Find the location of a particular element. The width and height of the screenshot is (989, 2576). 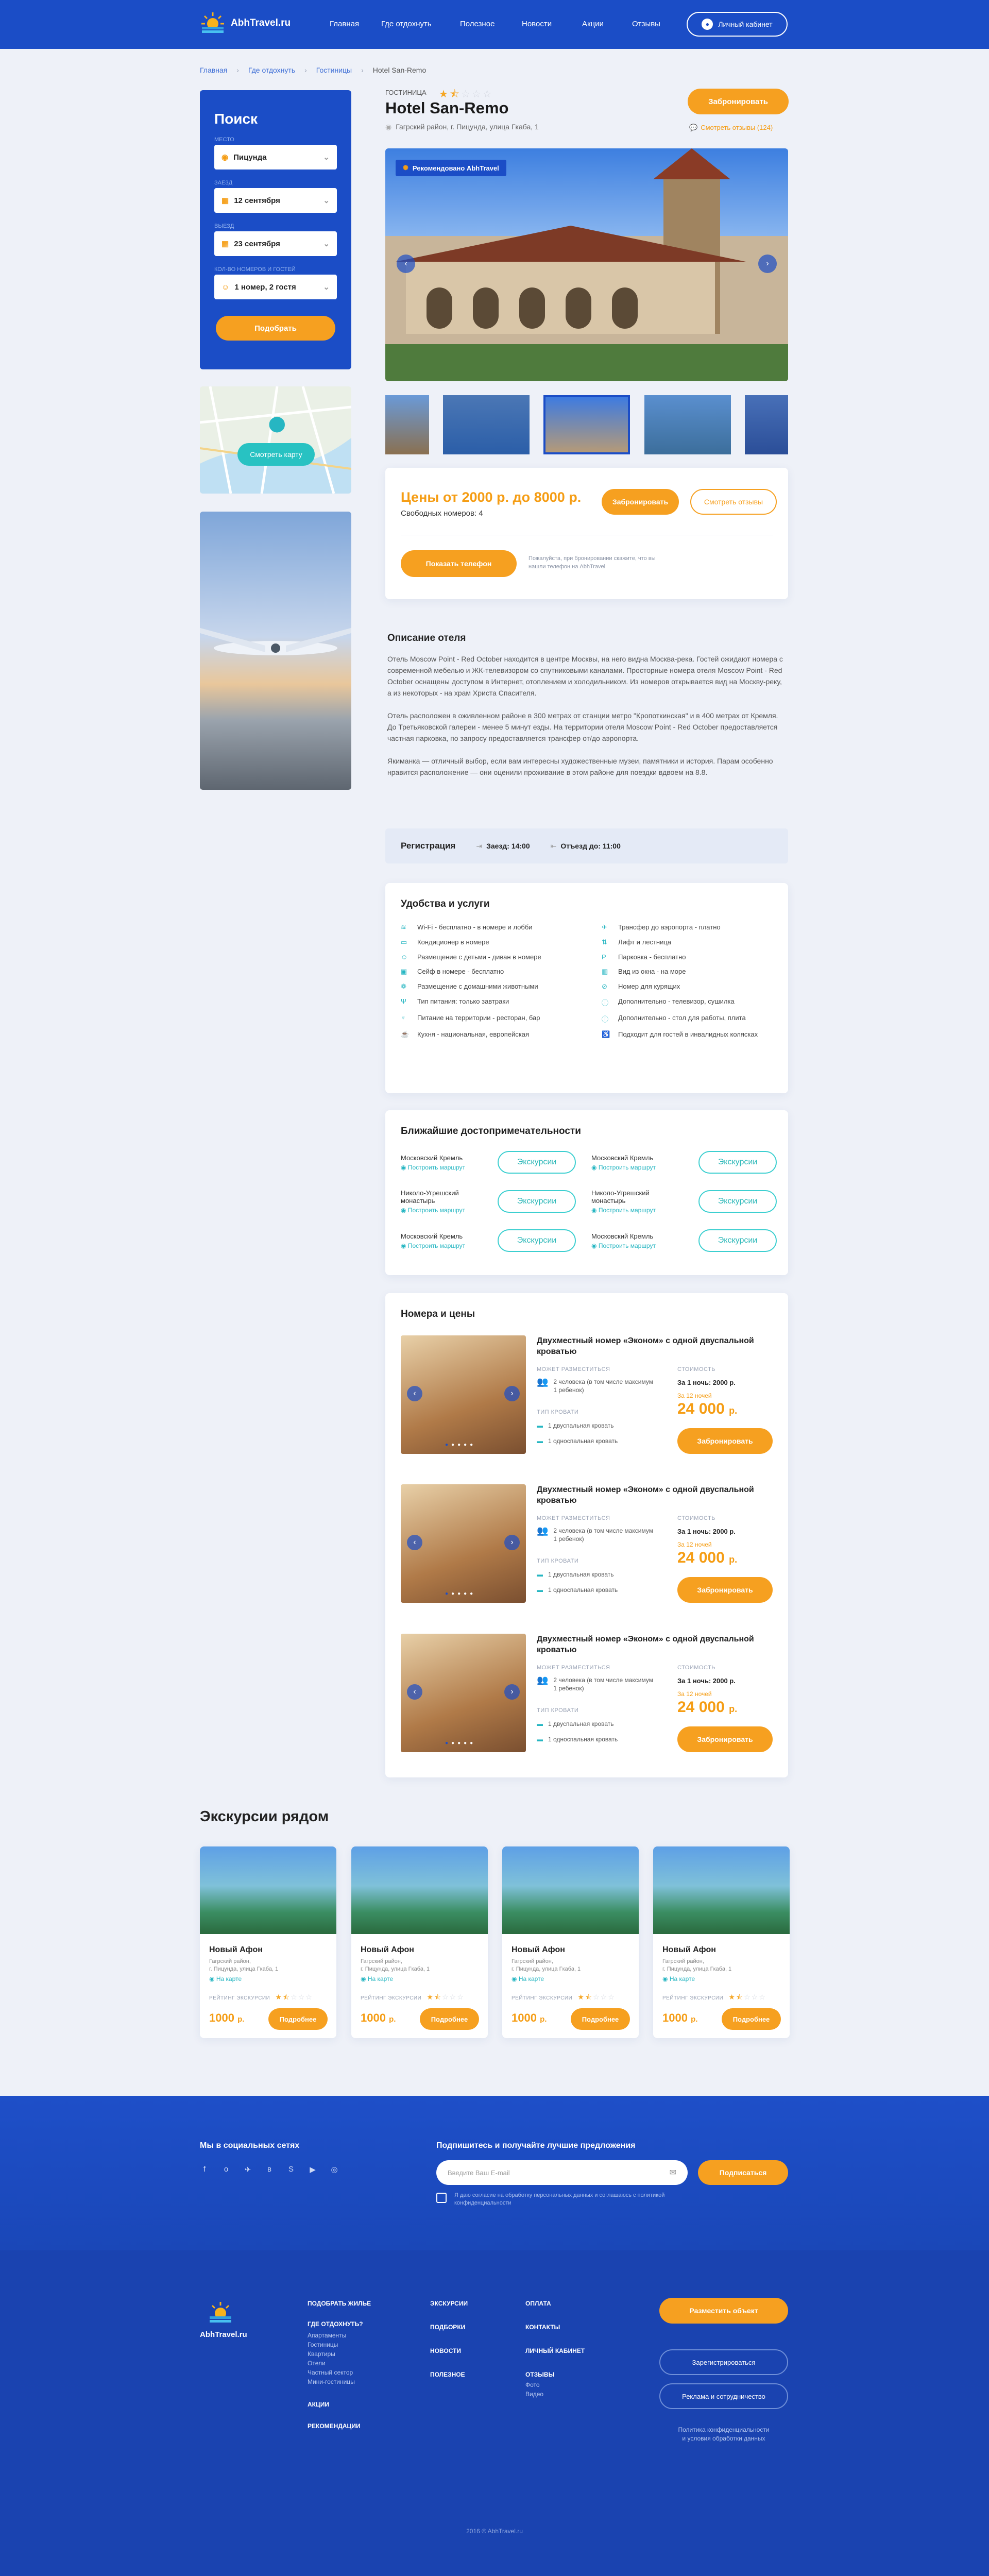

ok-icon: о is located at coordinates (226, 2169).